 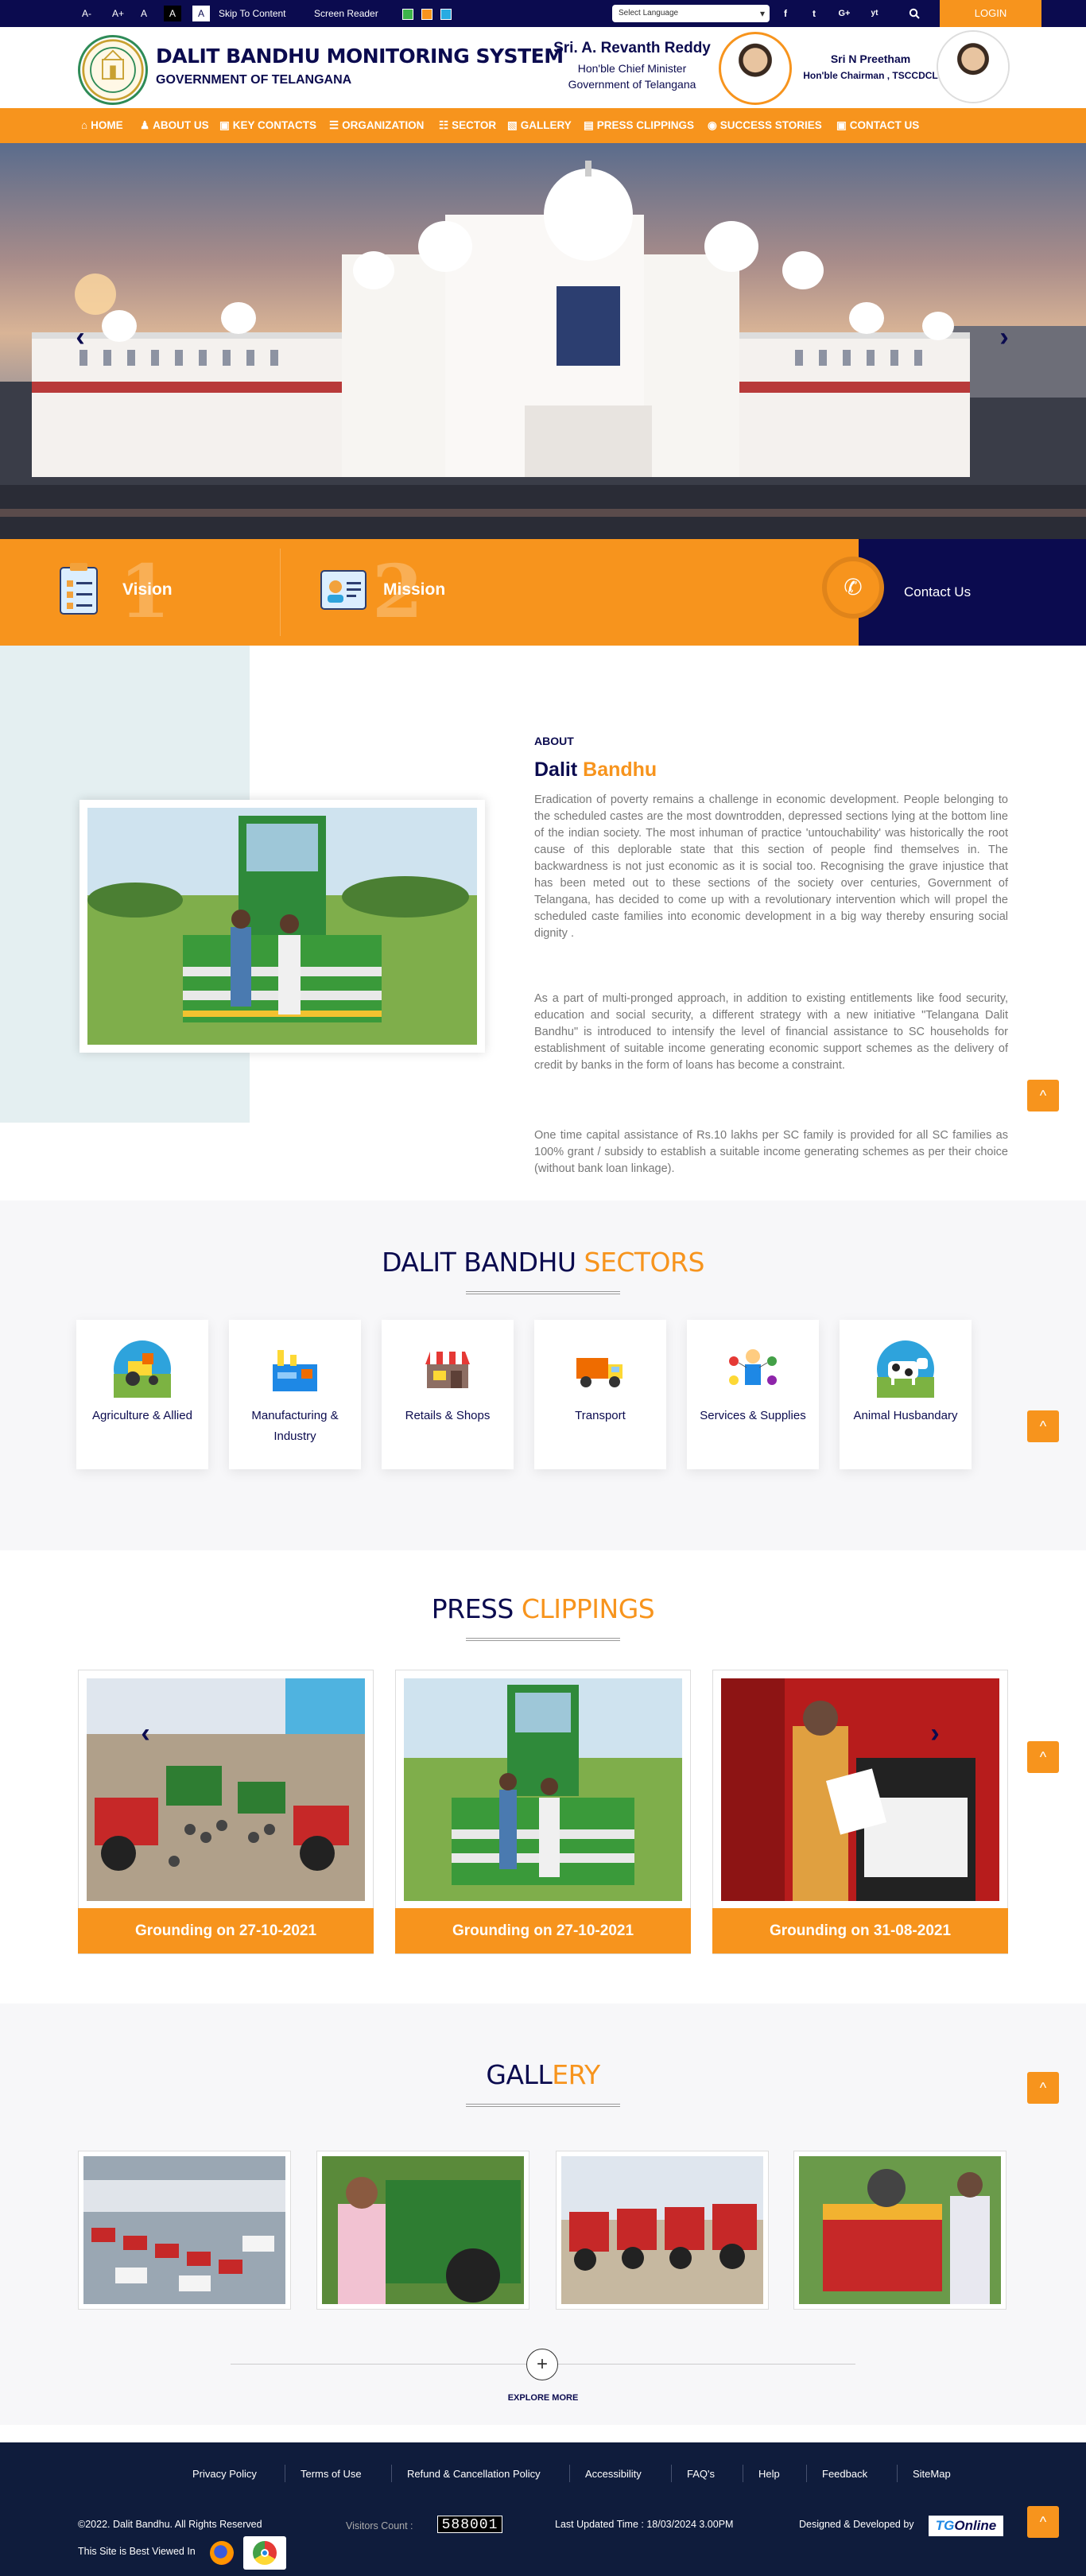 I want to click on phone-icon: ✆, so click(x=853, y=588).